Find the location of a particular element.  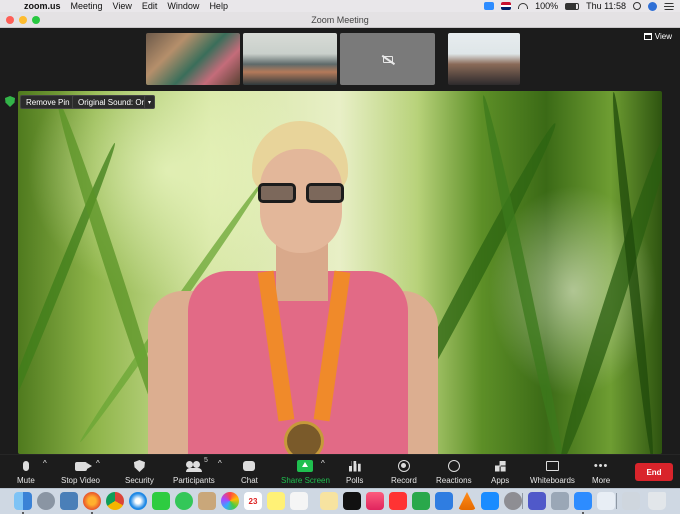

calendar-icon: 23 is located at coordinates (253, 501).